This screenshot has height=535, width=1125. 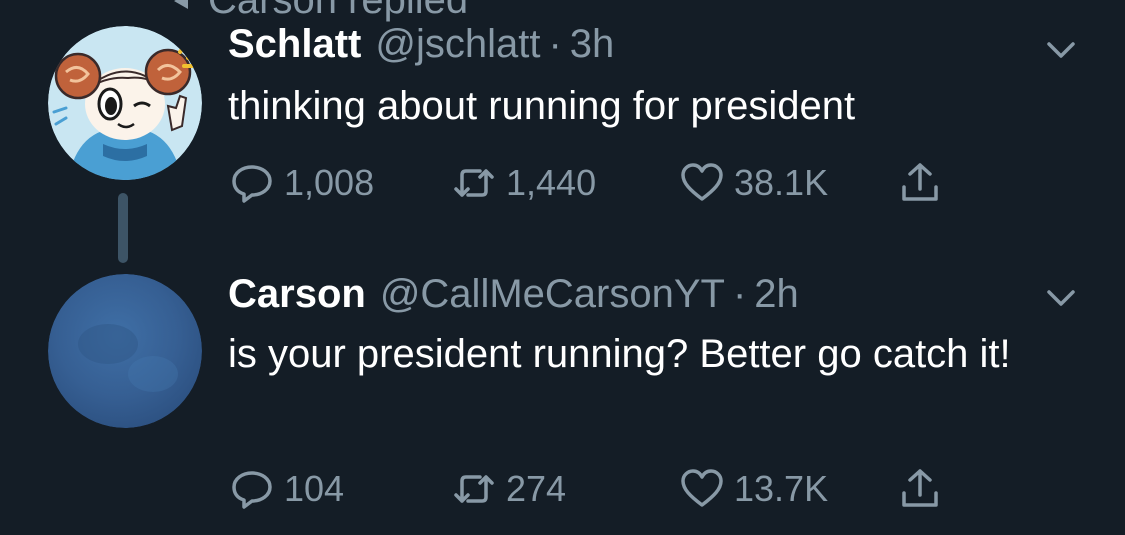 I want to click on timestamp: 3h, so click(x=592, y=44).